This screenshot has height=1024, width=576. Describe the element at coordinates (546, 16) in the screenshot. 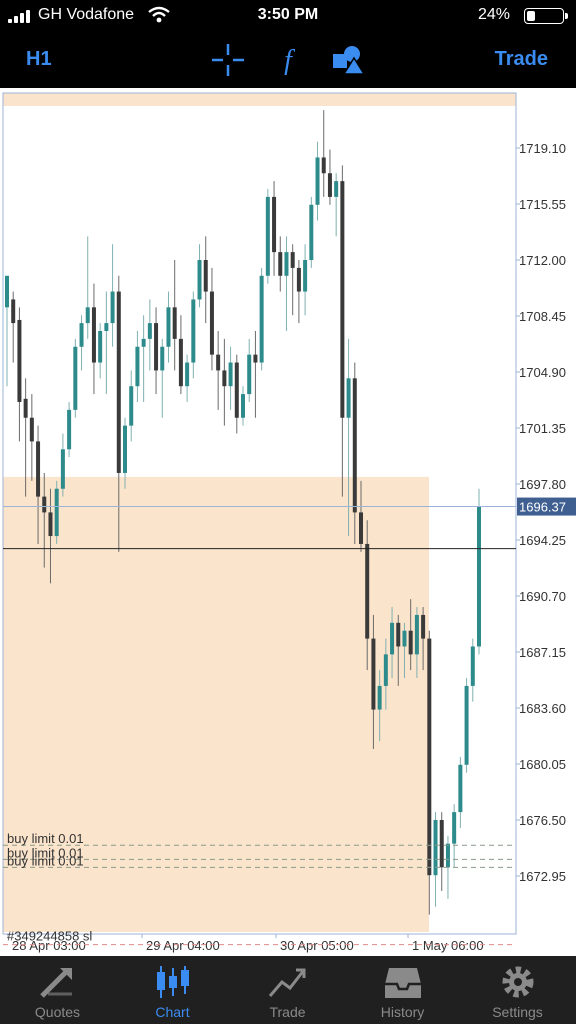

I see `battery-icon` at that location.